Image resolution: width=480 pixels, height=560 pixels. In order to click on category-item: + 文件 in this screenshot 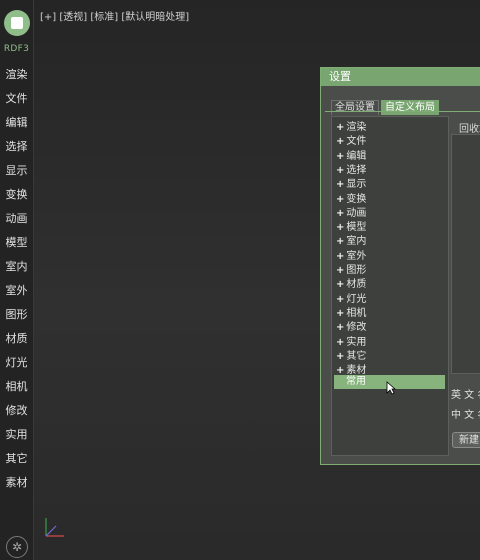, I will do `click(351, 142)`.